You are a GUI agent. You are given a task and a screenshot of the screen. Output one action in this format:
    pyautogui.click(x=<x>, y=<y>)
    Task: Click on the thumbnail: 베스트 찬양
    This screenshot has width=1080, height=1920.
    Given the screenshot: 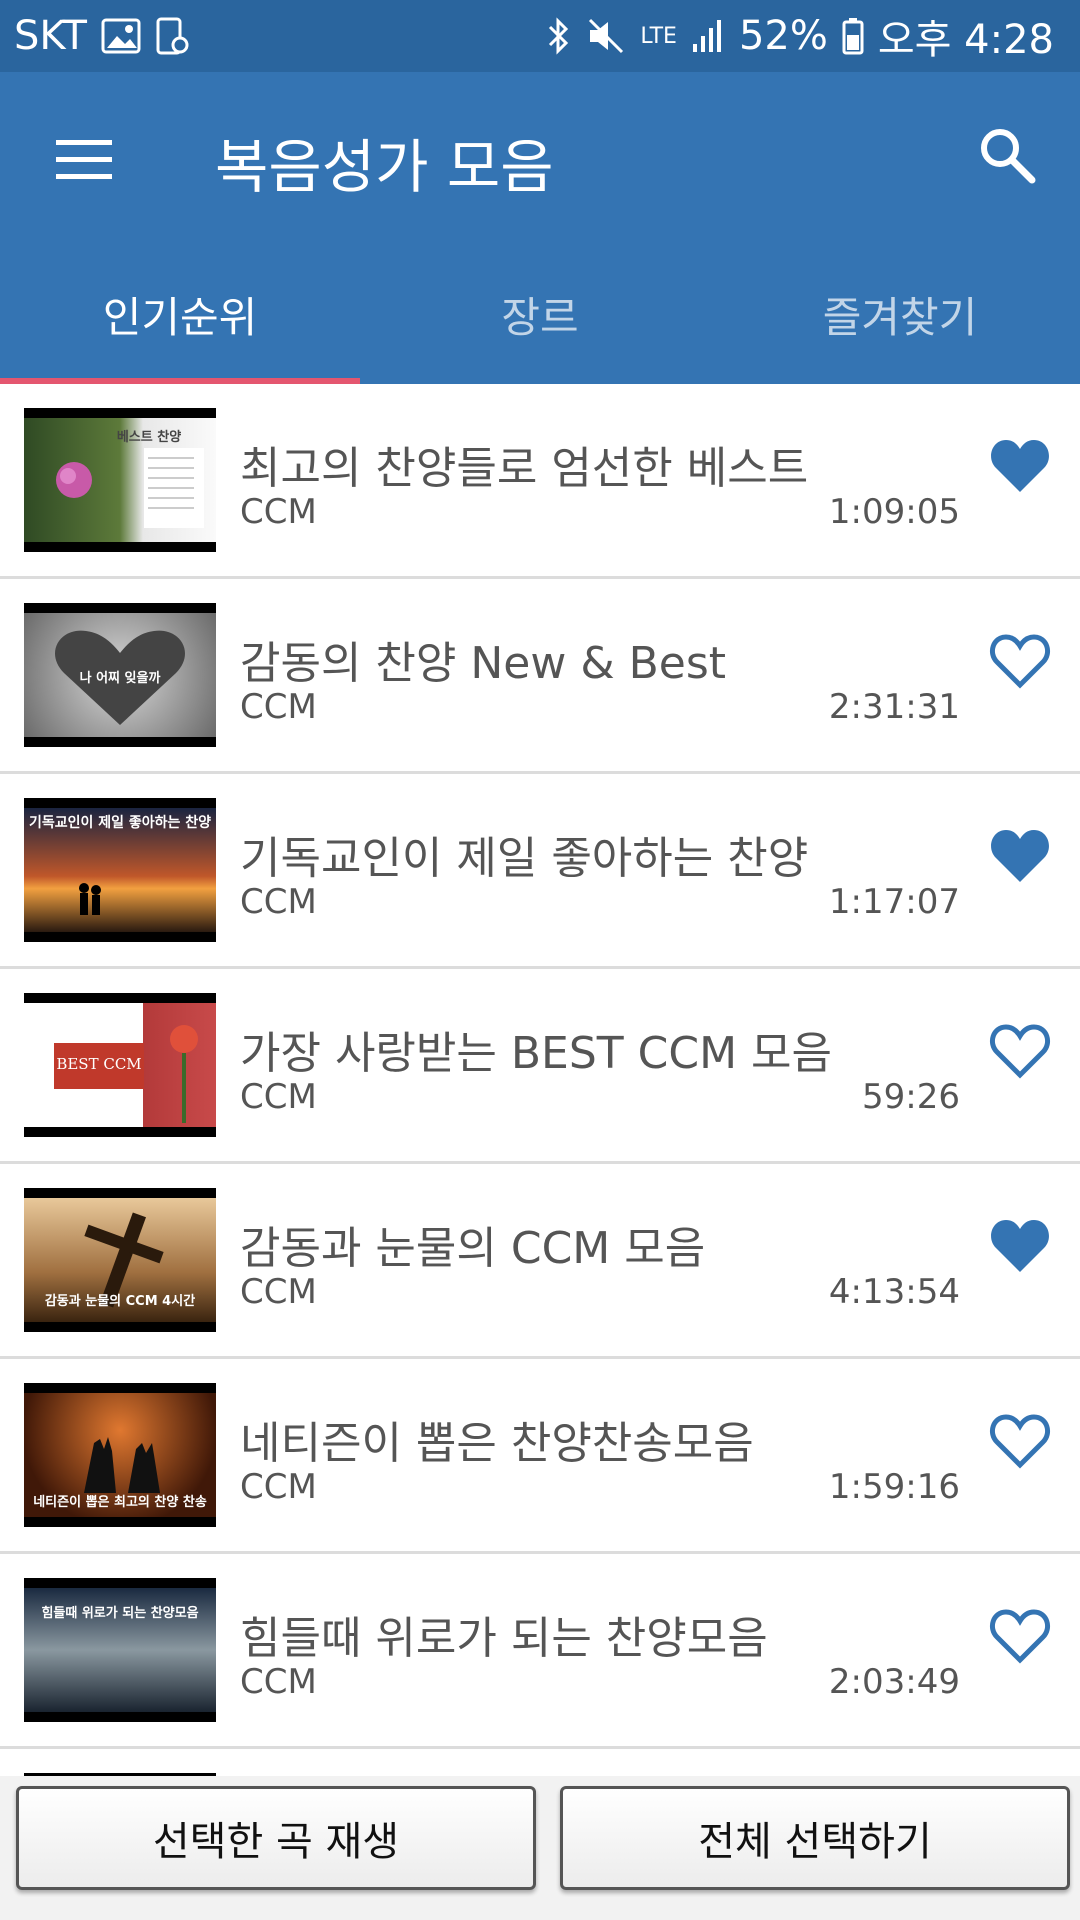 What is the action you would take?
    pyautogui.click(x=120, y=480)
    